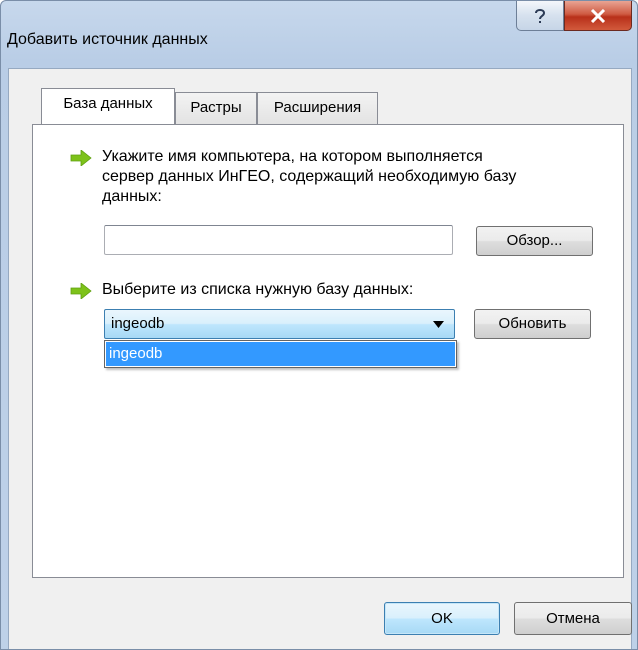 Image resolution: width=638 pixels, height=650 pixels. I want to click on close-button, so click(598, 16).